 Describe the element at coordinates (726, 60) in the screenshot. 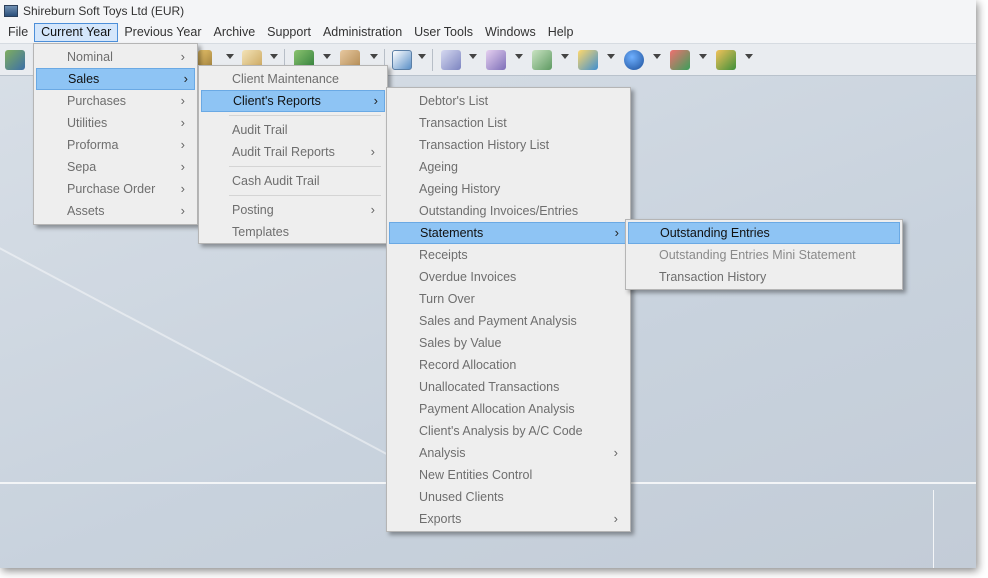

I see `group-icon` at that location.